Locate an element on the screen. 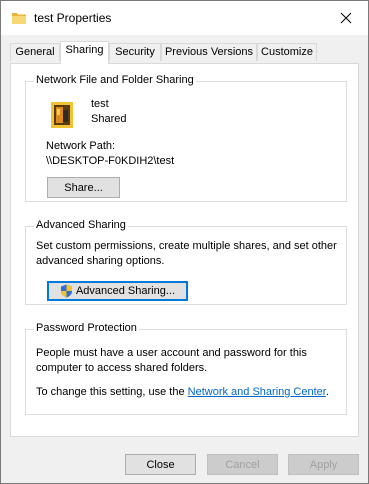 The width and height of the screenshot is (369, 484). tab-label: Security is located at coordinates (135, 52).